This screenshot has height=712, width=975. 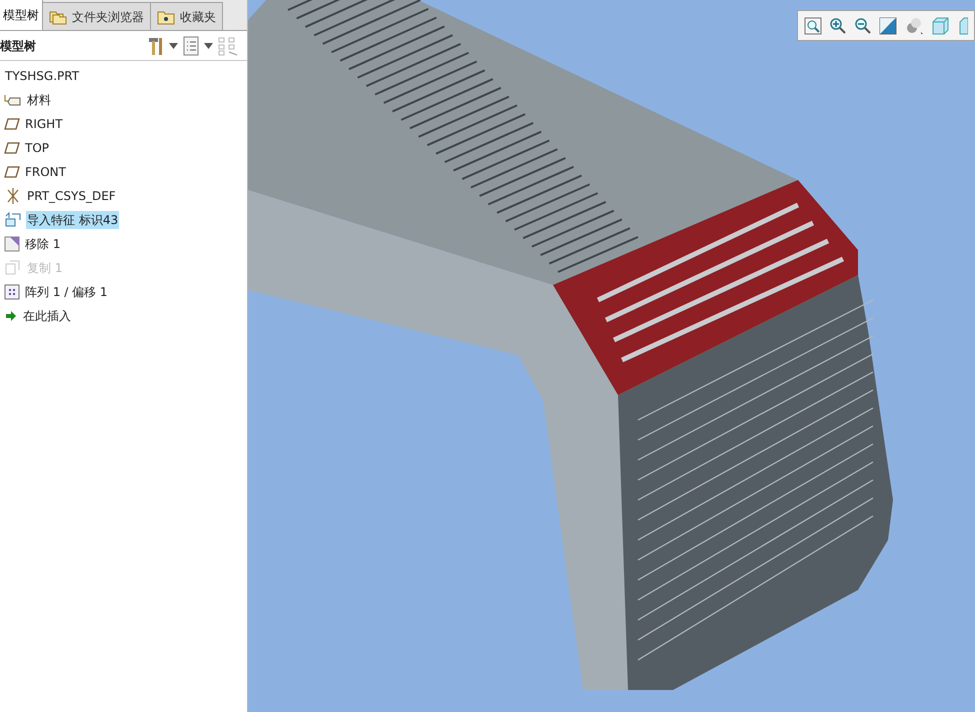 What do you see at coordinates (43, 244) in the screenshot?
I see `tree-item: 移除 1` at bounding box center [43, 244].